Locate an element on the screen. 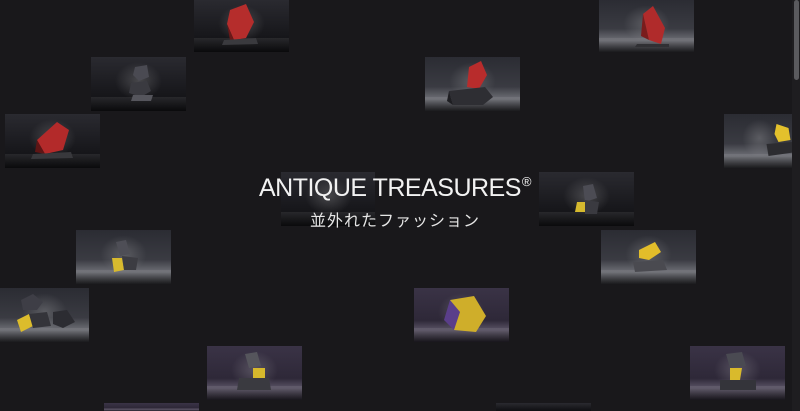 The image size is (800, 411). tile-purple-stone-right is located at coordinates (737, 373).